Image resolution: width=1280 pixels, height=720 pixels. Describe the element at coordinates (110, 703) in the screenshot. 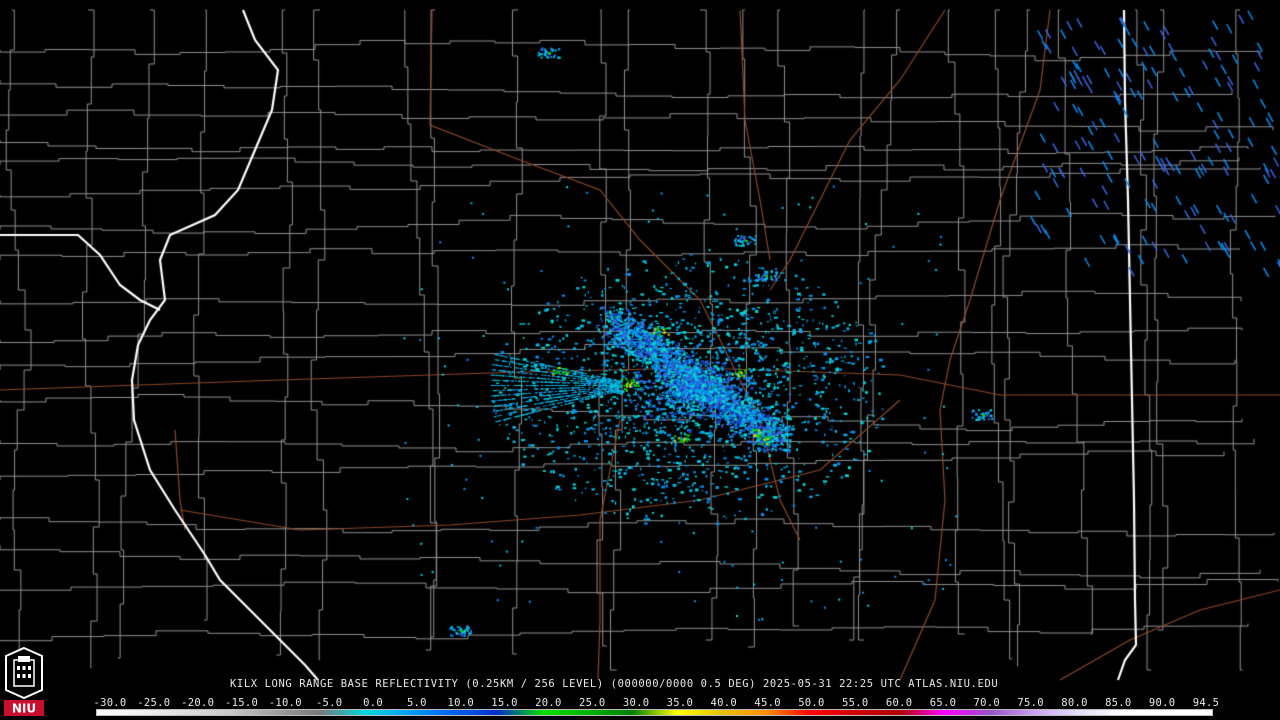

I see `scale-label: -30.0` at that location.